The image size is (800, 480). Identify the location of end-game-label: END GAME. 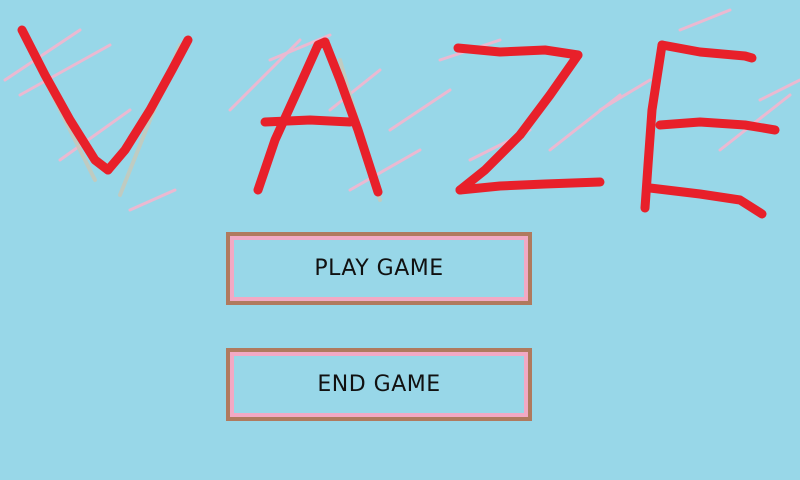
(379, 384).